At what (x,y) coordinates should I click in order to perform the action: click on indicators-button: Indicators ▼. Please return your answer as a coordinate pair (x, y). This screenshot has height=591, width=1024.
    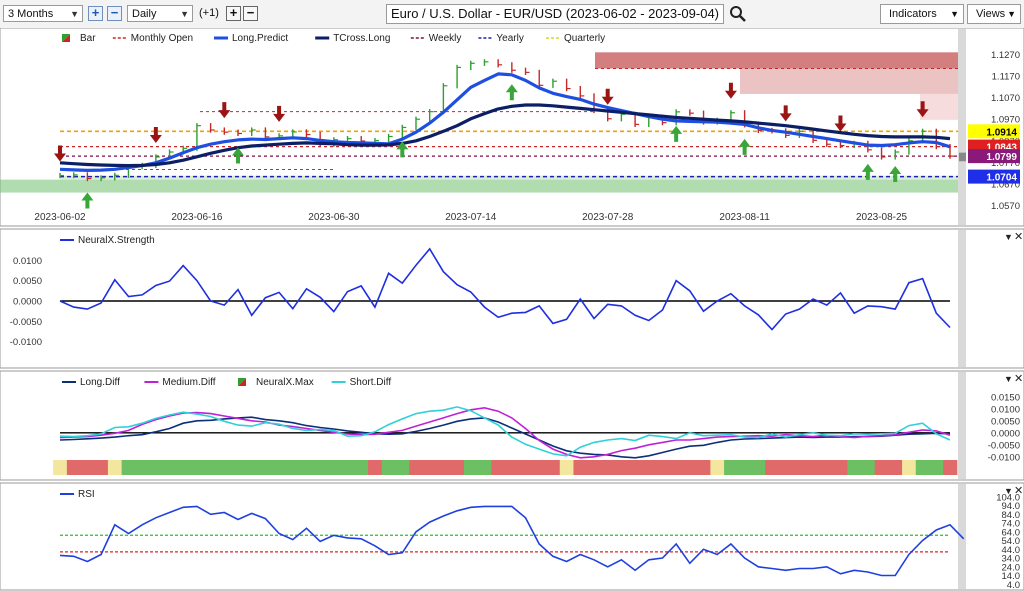
    Looking at the image, I should click on (922, 14).